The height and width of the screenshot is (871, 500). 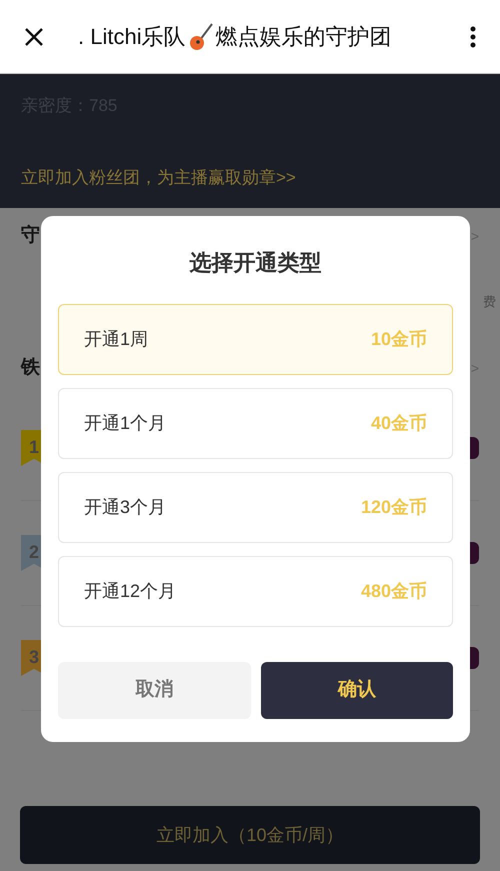 I want to click on plan-label: 开通3个月, so click(x=125, y=507).